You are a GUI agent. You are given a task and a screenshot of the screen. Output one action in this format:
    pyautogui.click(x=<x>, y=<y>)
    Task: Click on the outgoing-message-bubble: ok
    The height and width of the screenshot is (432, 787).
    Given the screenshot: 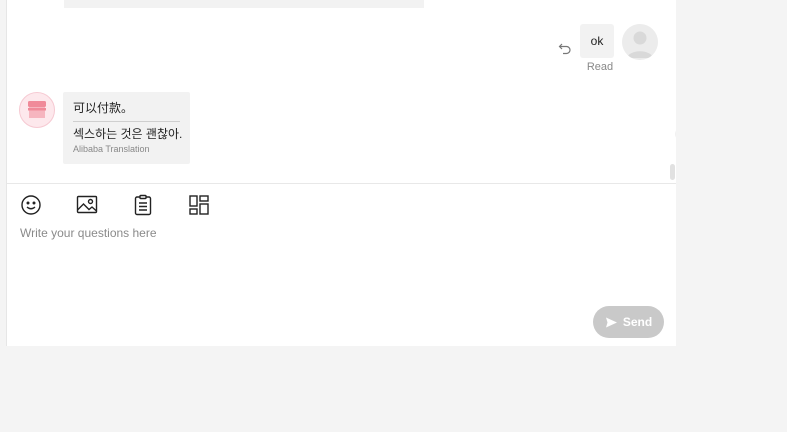 What is the action you would take?
    pyautogui.click(x=597, y=41)
    